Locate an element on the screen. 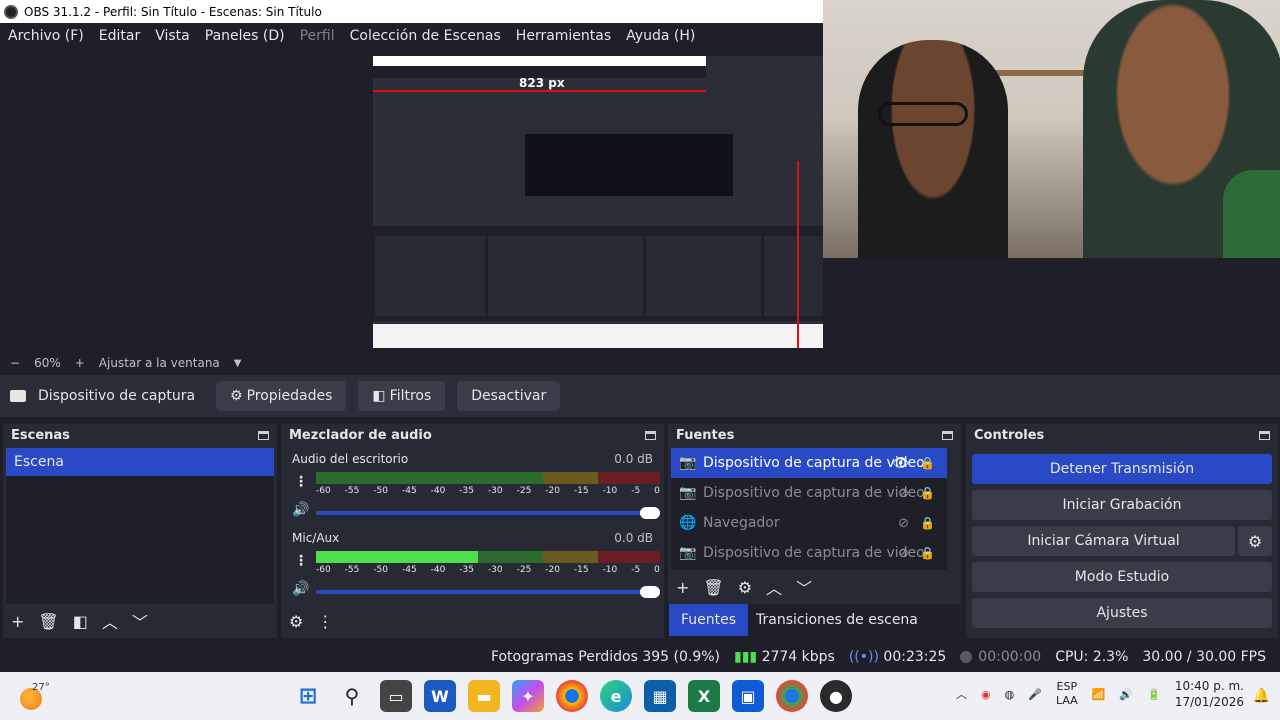  menu-perfil: Perfil is located at coordinates (321, 36).